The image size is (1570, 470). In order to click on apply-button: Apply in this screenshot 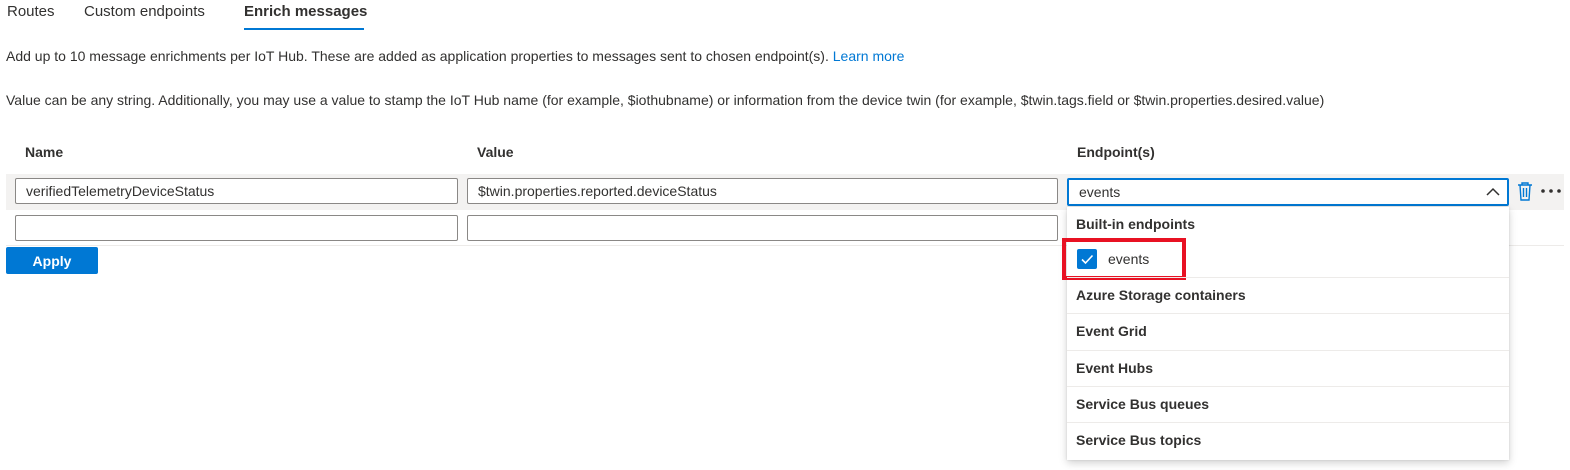, I will do `click(52, 260)`.